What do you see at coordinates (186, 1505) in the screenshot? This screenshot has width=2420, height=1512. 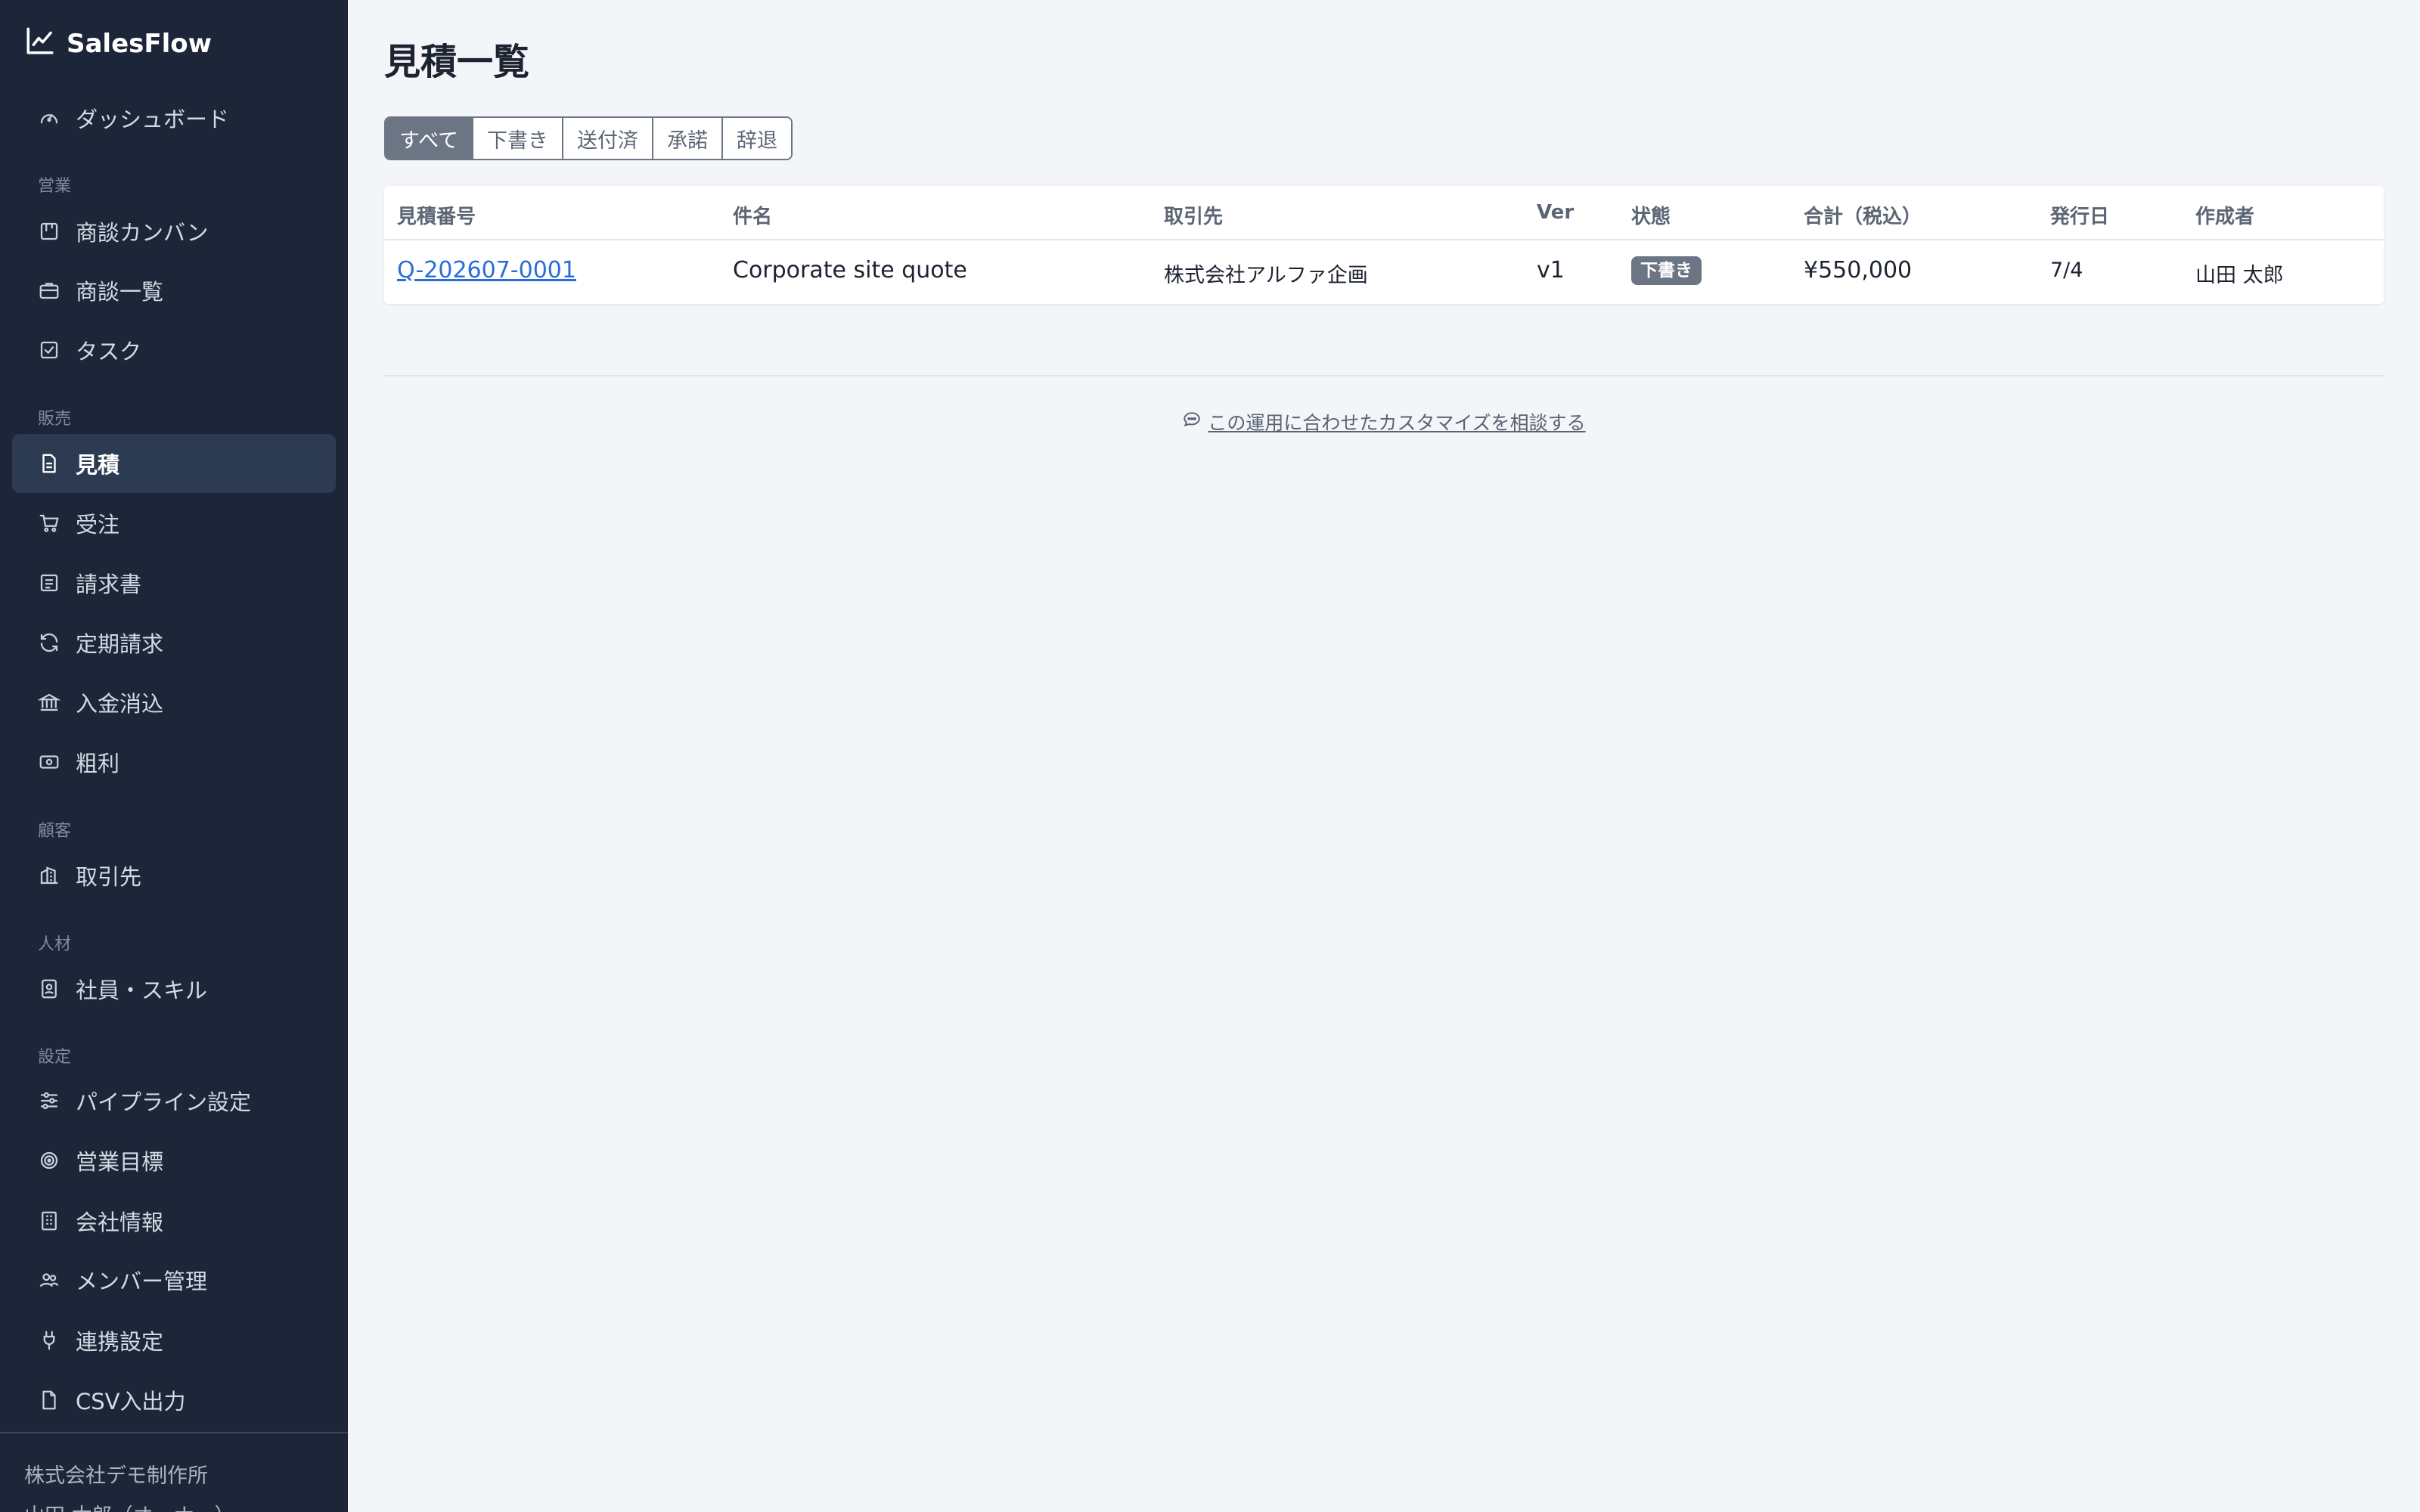 I see `current-user: 山田 太郎（オーナー）` at bounding box center [186, 1505].